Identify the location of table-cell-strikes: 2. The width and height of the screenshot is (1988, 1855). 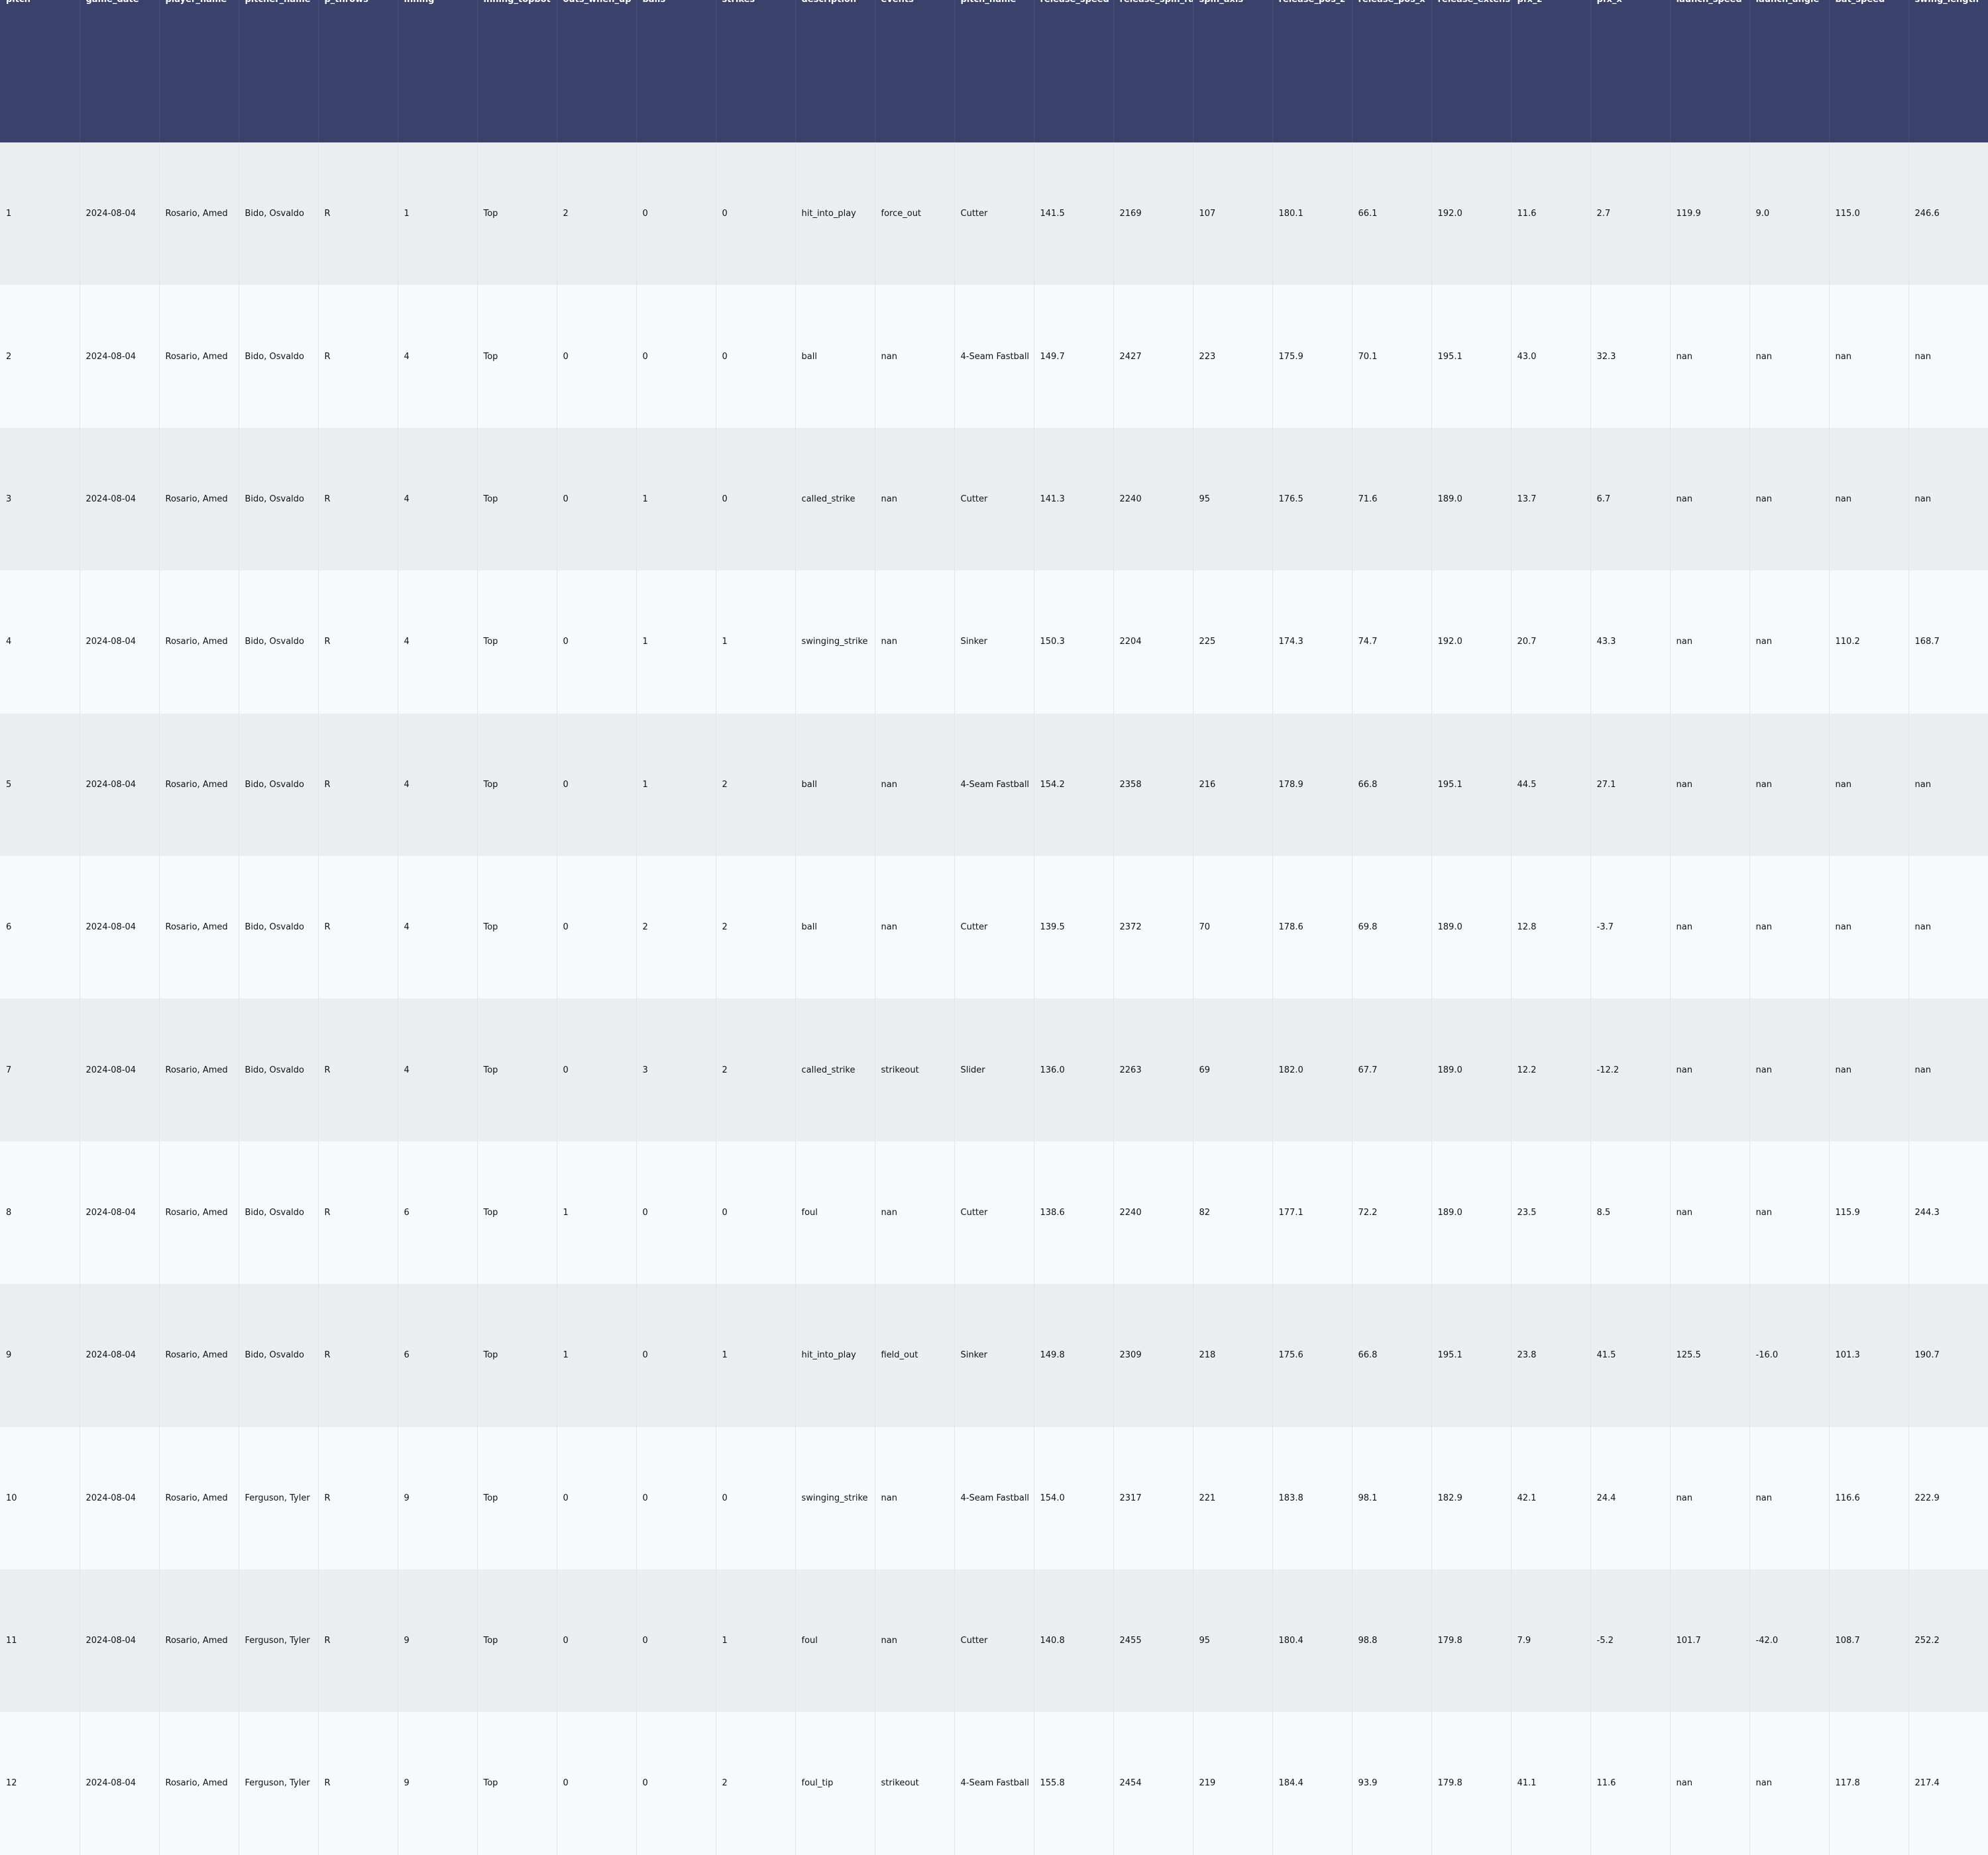
(756, 1783).